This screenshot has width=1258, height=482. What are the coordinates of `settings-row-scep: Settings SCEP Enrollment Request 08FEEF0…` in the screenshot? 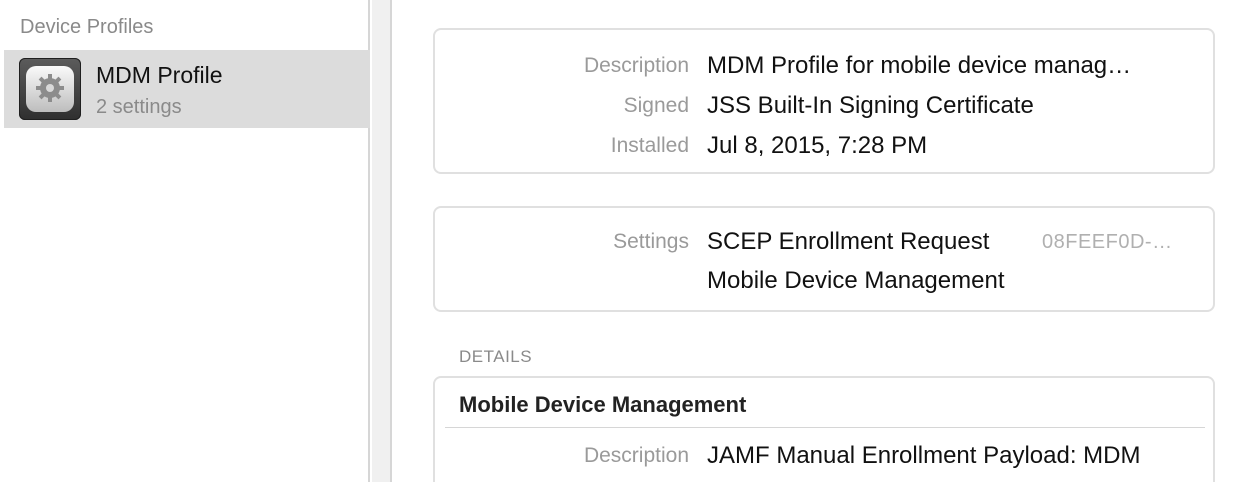 It's located at (824, 244).